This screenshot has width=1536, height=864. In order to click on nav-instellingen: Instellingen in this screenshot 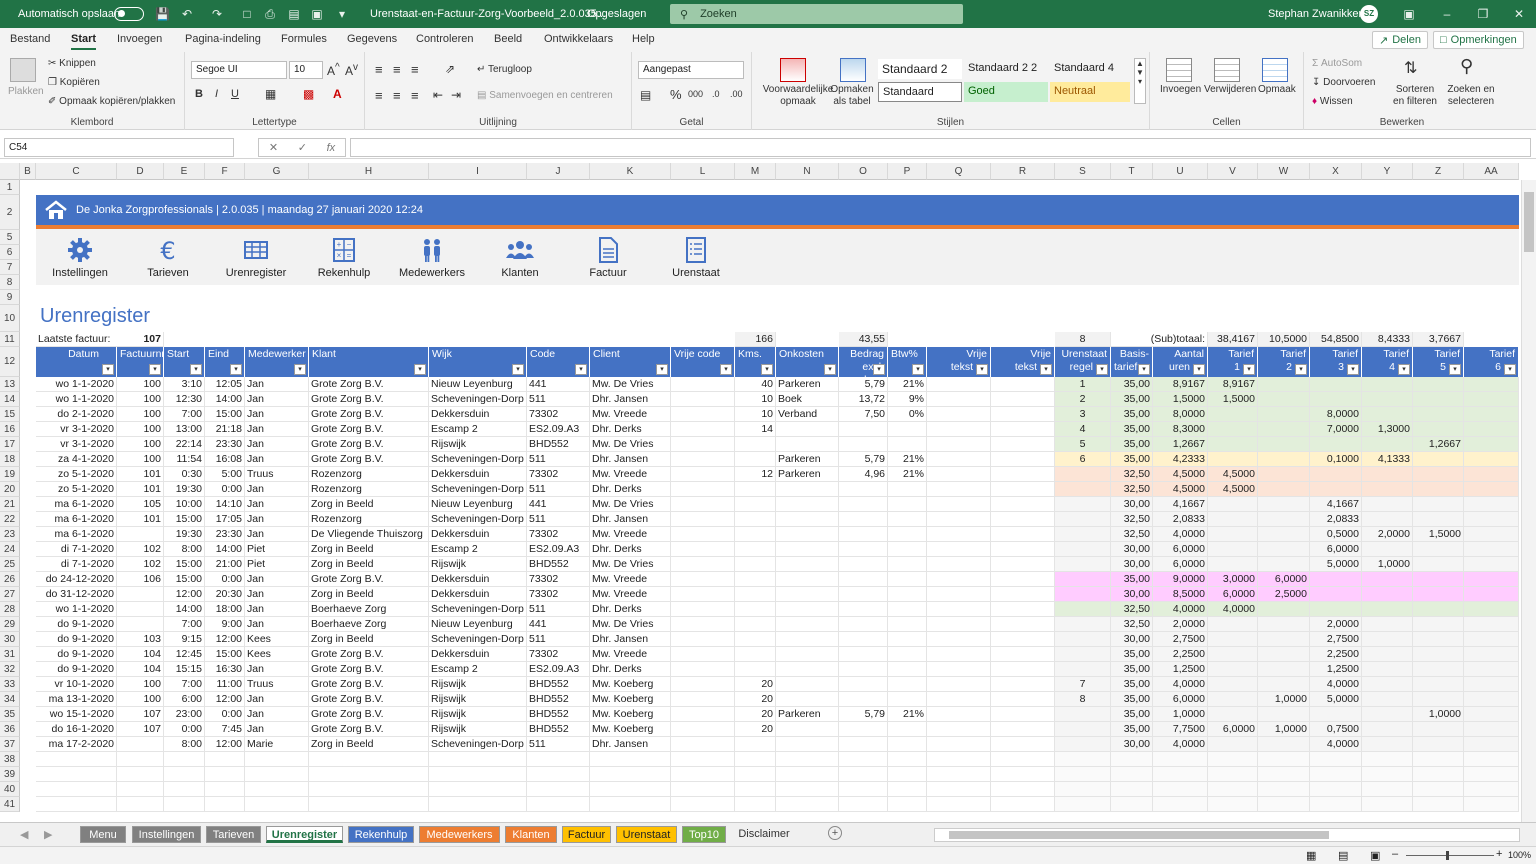, I will do `click(80, 258)`.